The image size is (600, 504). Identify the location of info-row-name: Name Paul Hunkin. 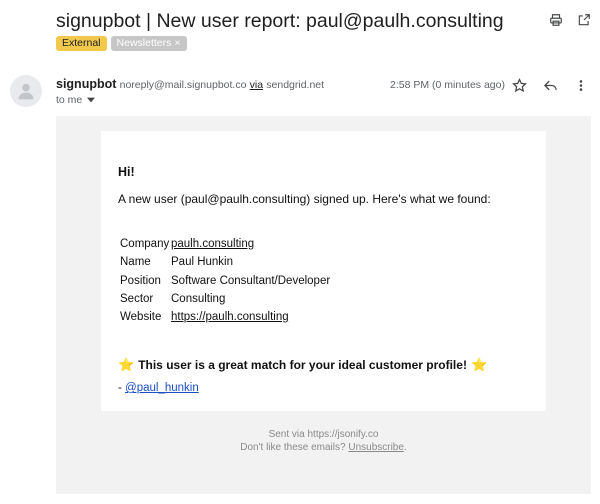
(225, 262).